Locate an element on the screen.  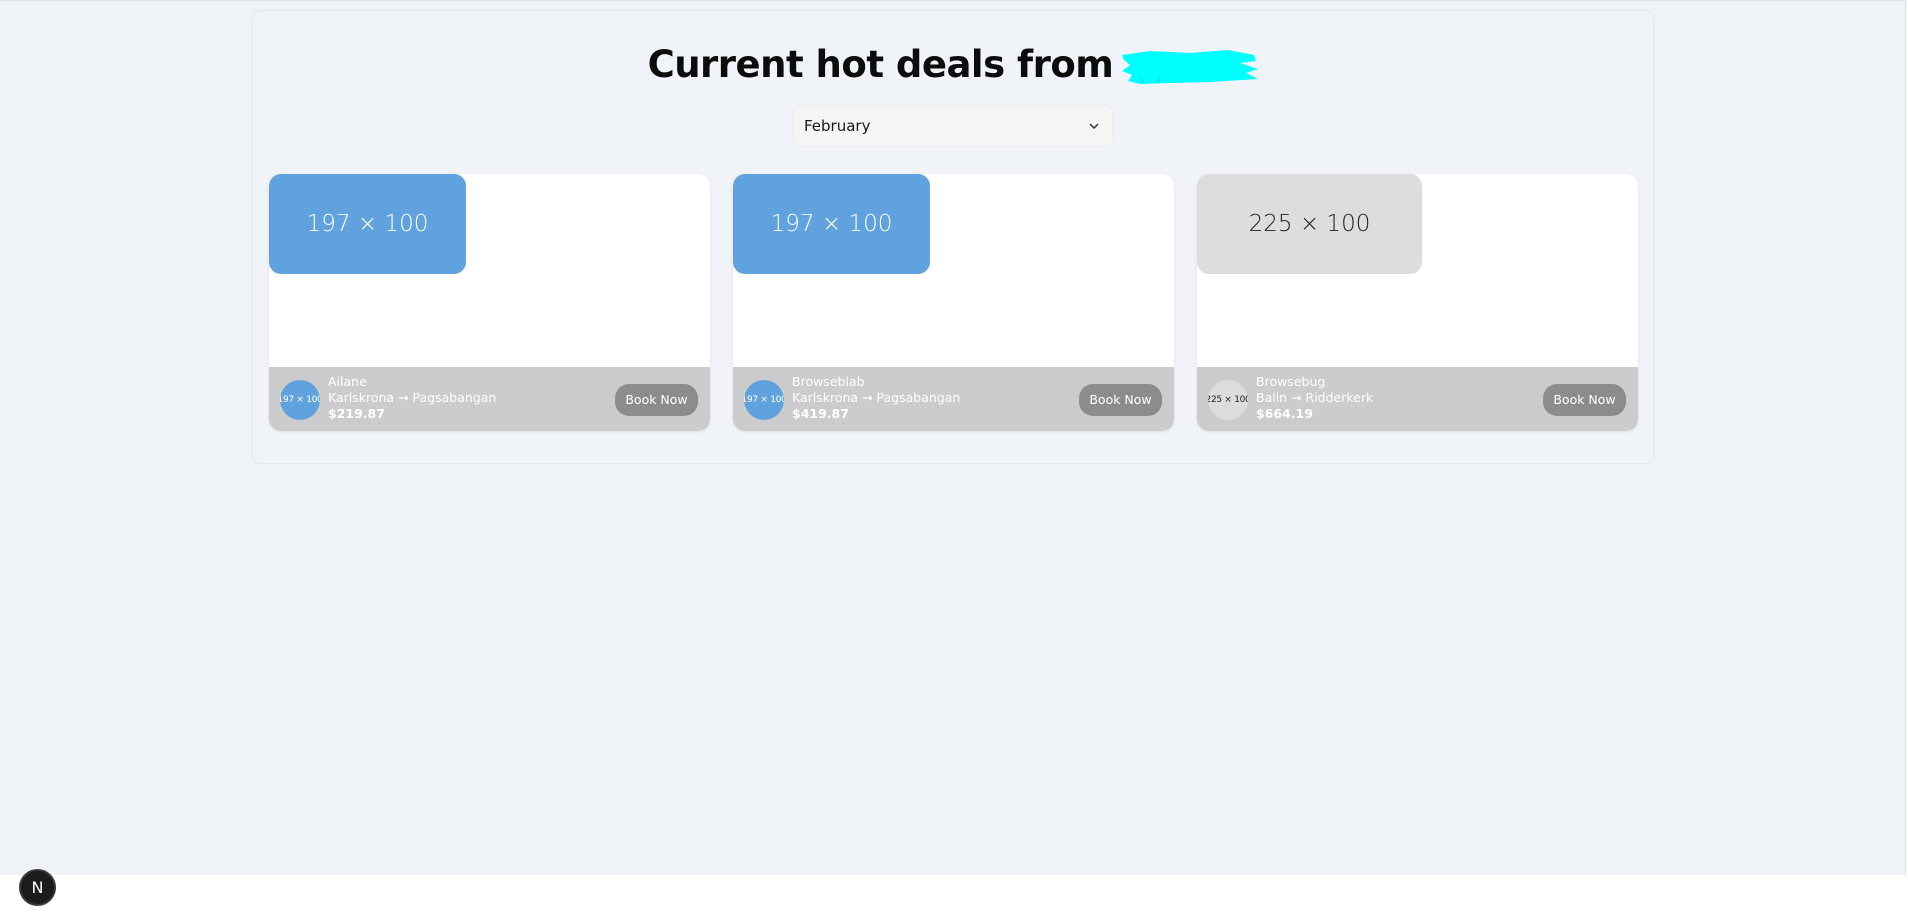
deal-image-placeholder: 225 × 100 is located at coordinates (1309, 224).